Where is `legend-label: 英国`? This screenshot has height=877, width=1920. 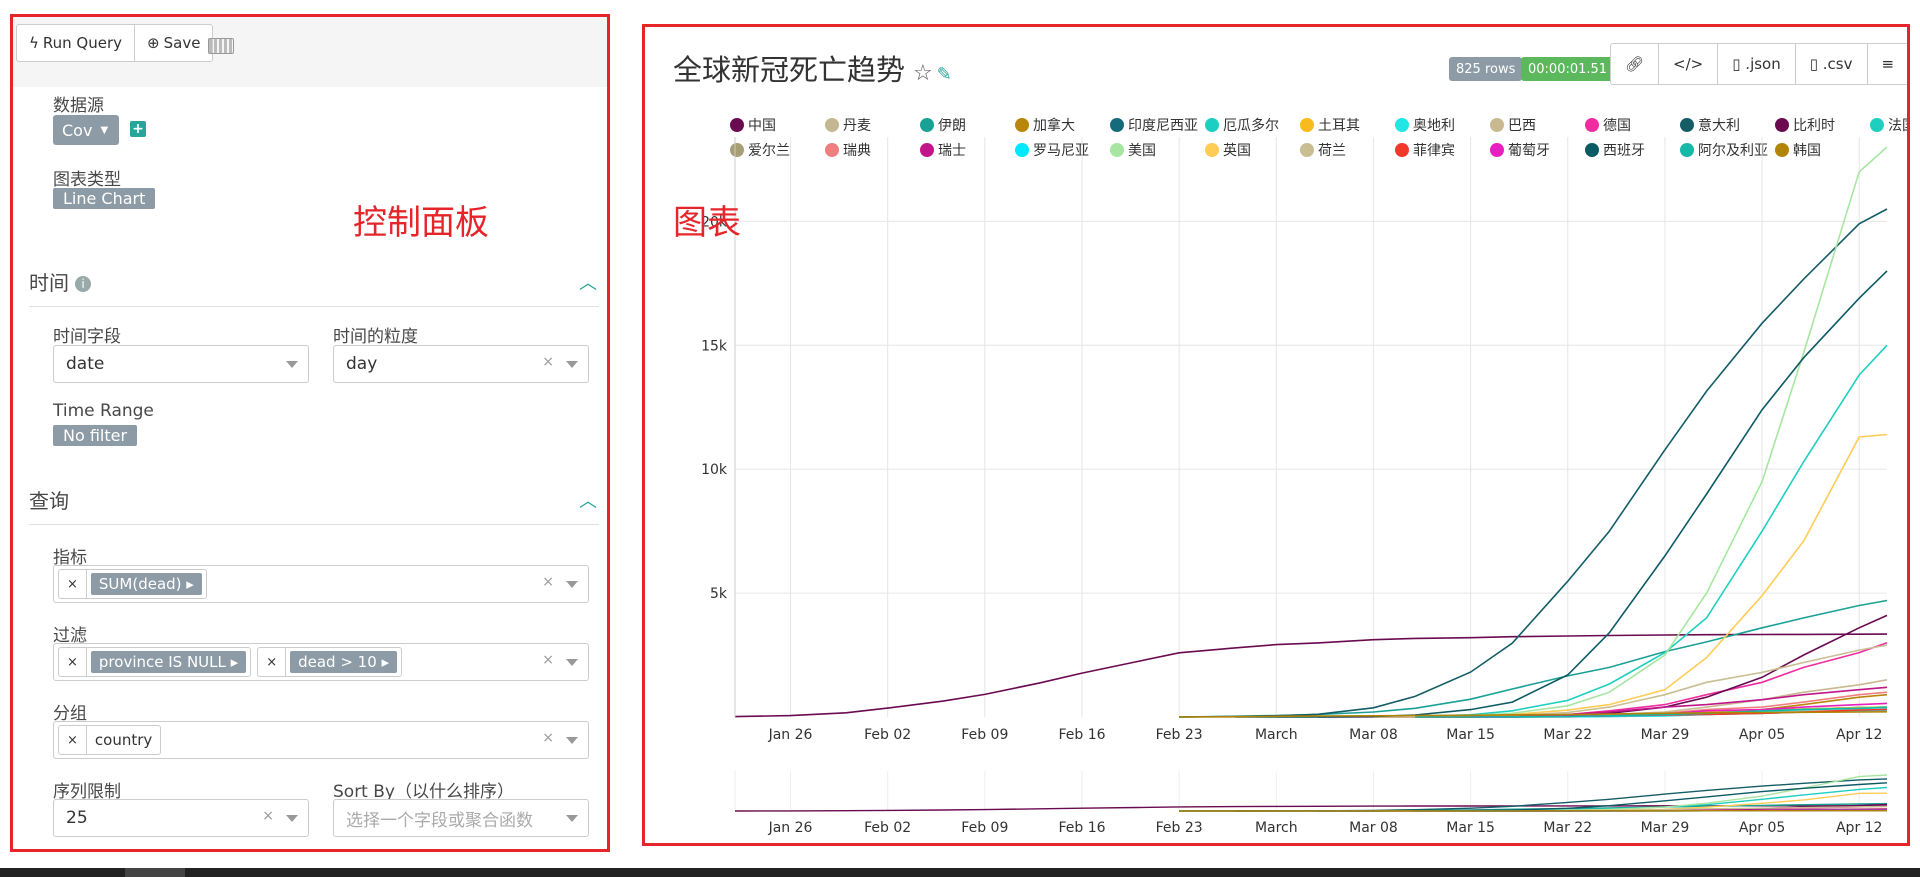 legend-label: 英国 is located at coordinates (1237, 150).